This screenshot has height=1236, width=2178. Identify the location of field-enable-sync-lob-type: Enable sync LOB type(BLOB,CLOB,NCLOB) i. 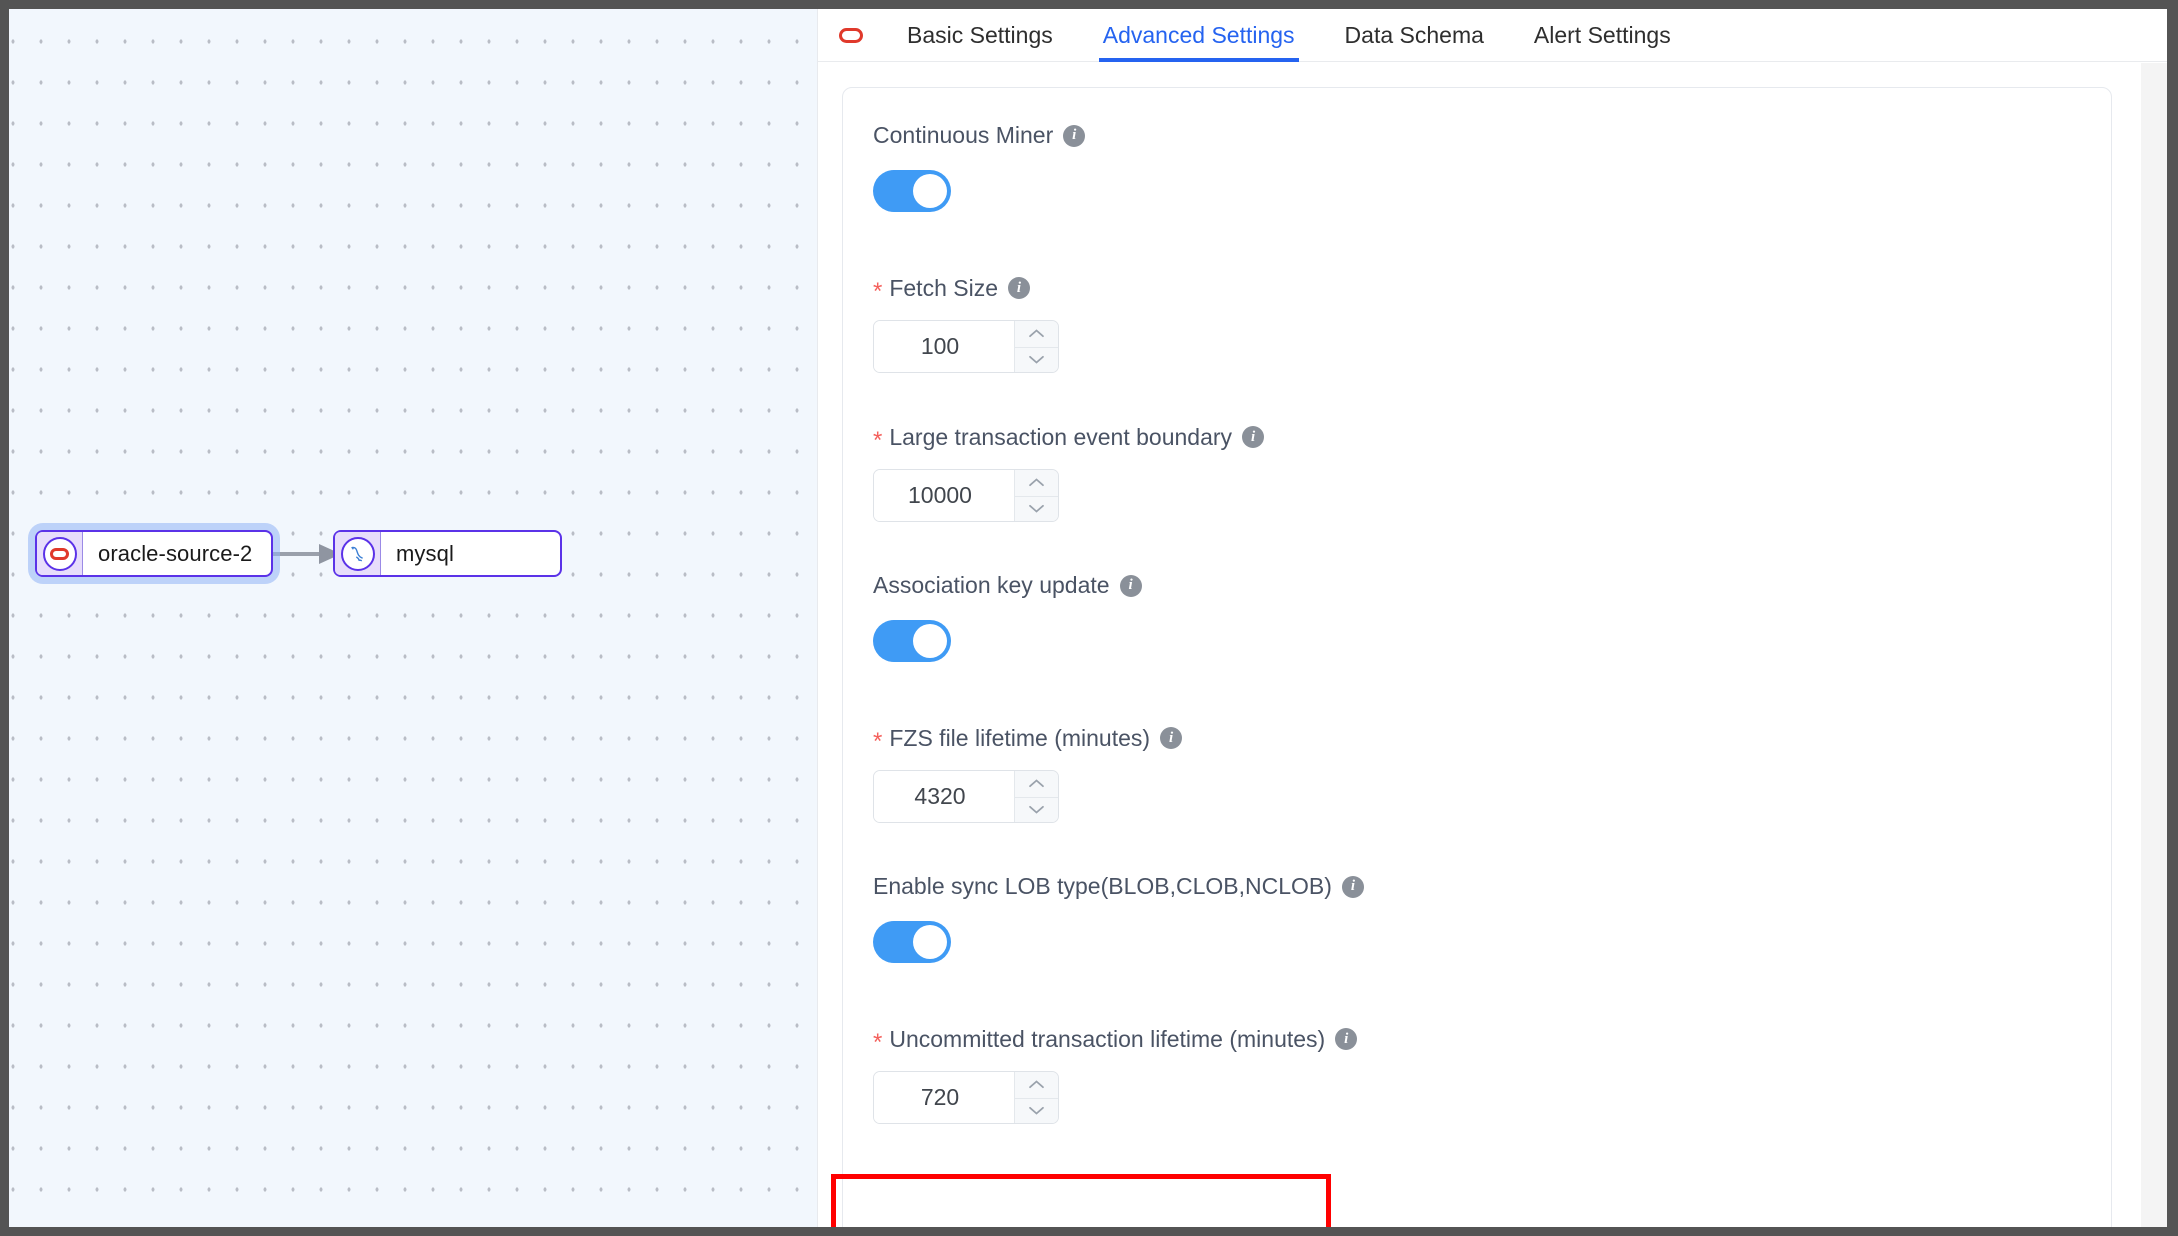
(1492, 919).